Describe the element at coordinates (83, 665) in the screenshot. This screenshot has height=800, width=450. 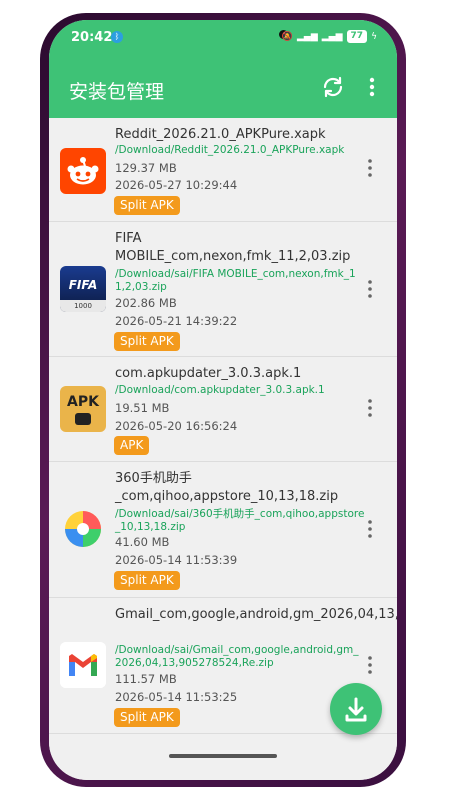
I see `gmail-icon` at that location.